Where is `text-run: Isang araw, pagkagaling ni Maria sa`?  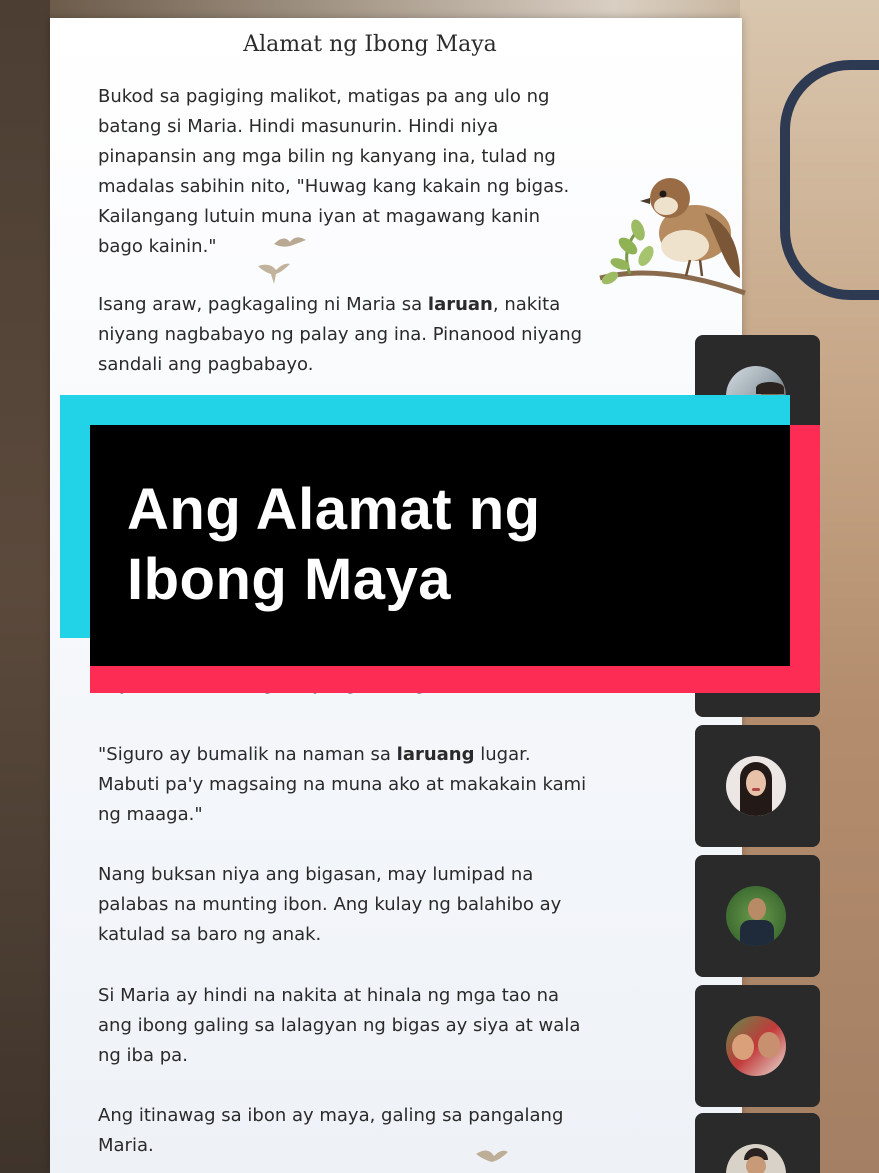
text-run: Isang araw, pagkagaling ni Maria sa is located at coordinates (263, 304).